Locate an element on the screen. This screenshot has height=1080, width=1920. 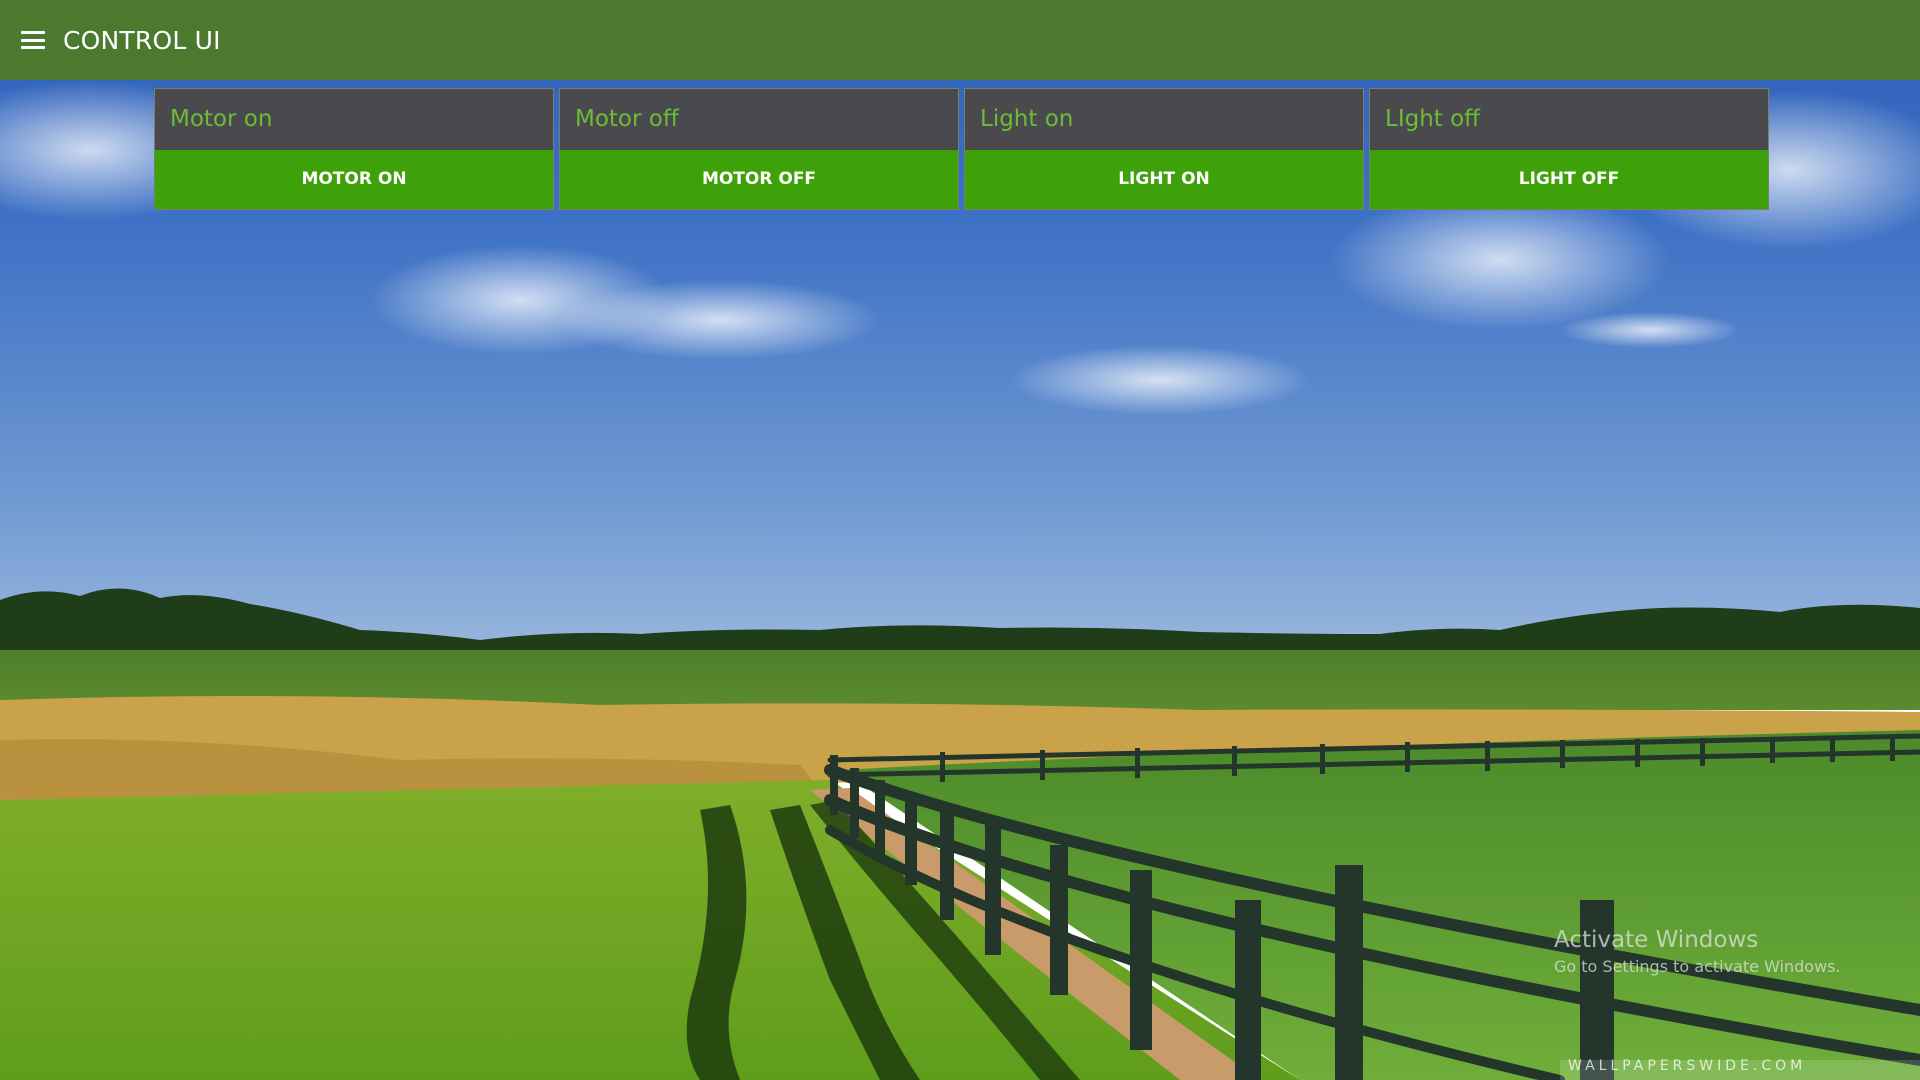
wallpaper-site-watermark: WALLPAPERSWIDE.COM is located at coordinates (1687, 1066).